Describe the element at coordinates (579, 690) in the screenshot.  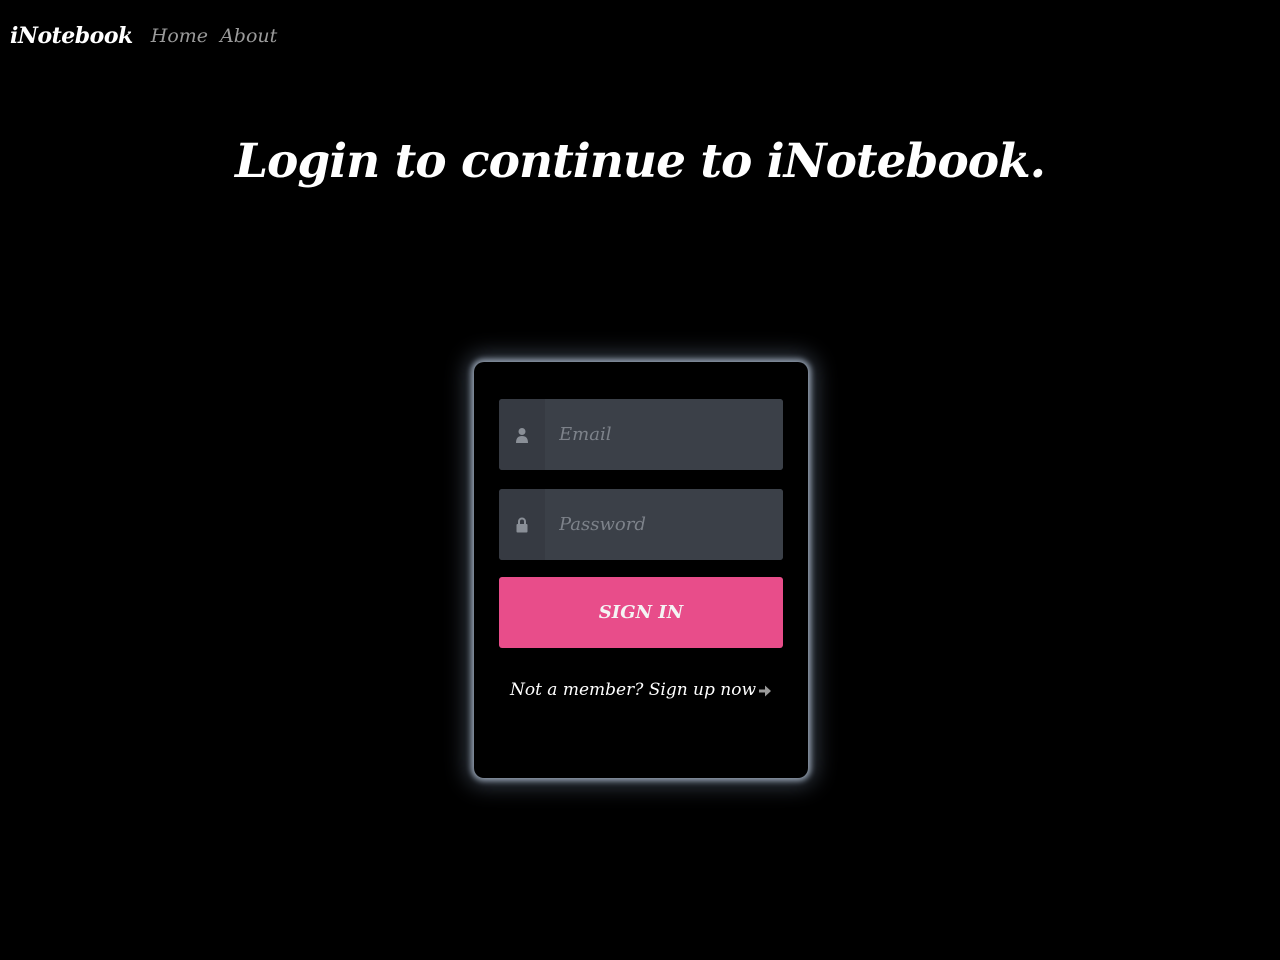
I see `signup-prompt: Not a member?` at that location.